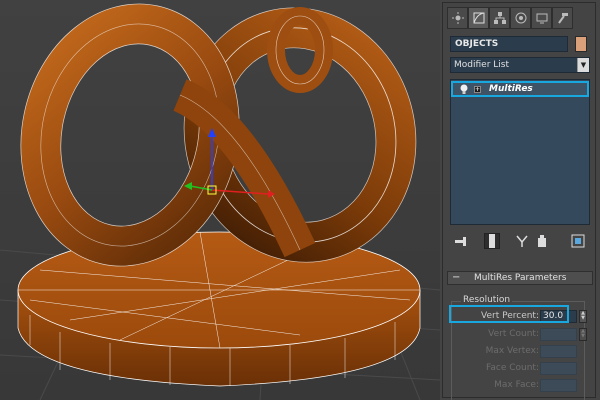  What do you see at coordinates (477, 89) in the screenshot?
I see `expand-toggle-icon: +` at bounding box center [477, 89].